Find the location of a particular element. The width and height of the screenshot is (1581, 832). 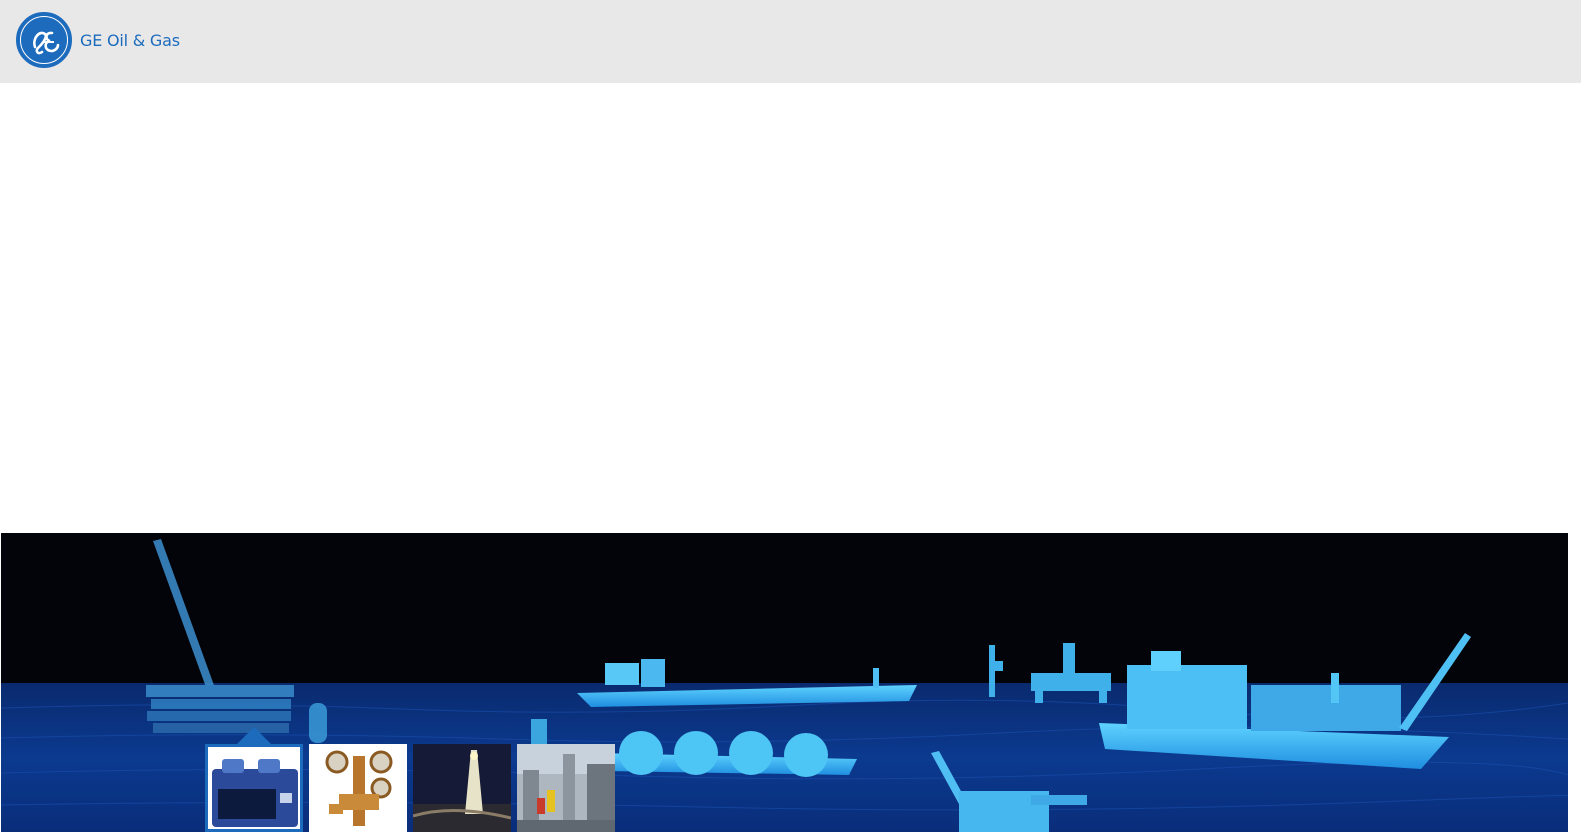

pressure-regulator-image is located at coordinates (358, 788).